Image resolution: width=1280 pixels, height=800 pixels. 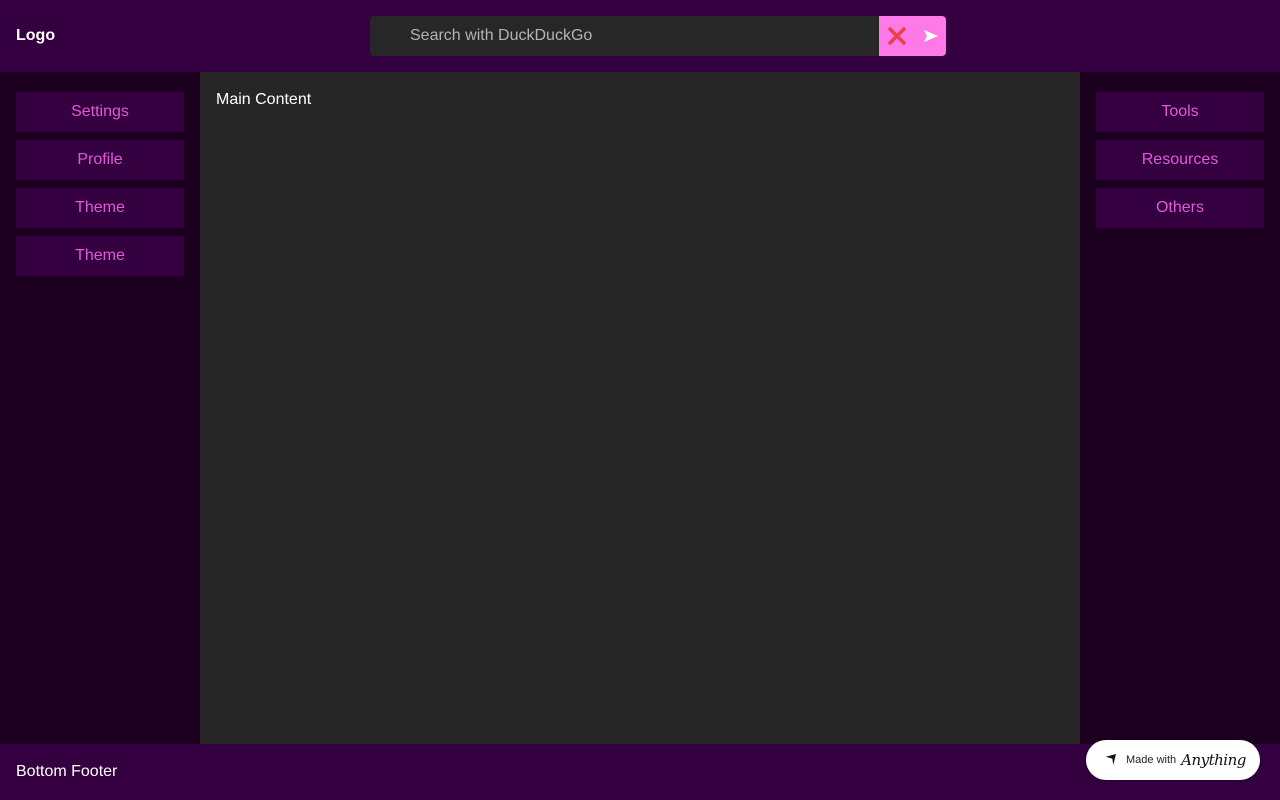 I want to click on badge-prefix: Made with, so click(x=1151, y=760).